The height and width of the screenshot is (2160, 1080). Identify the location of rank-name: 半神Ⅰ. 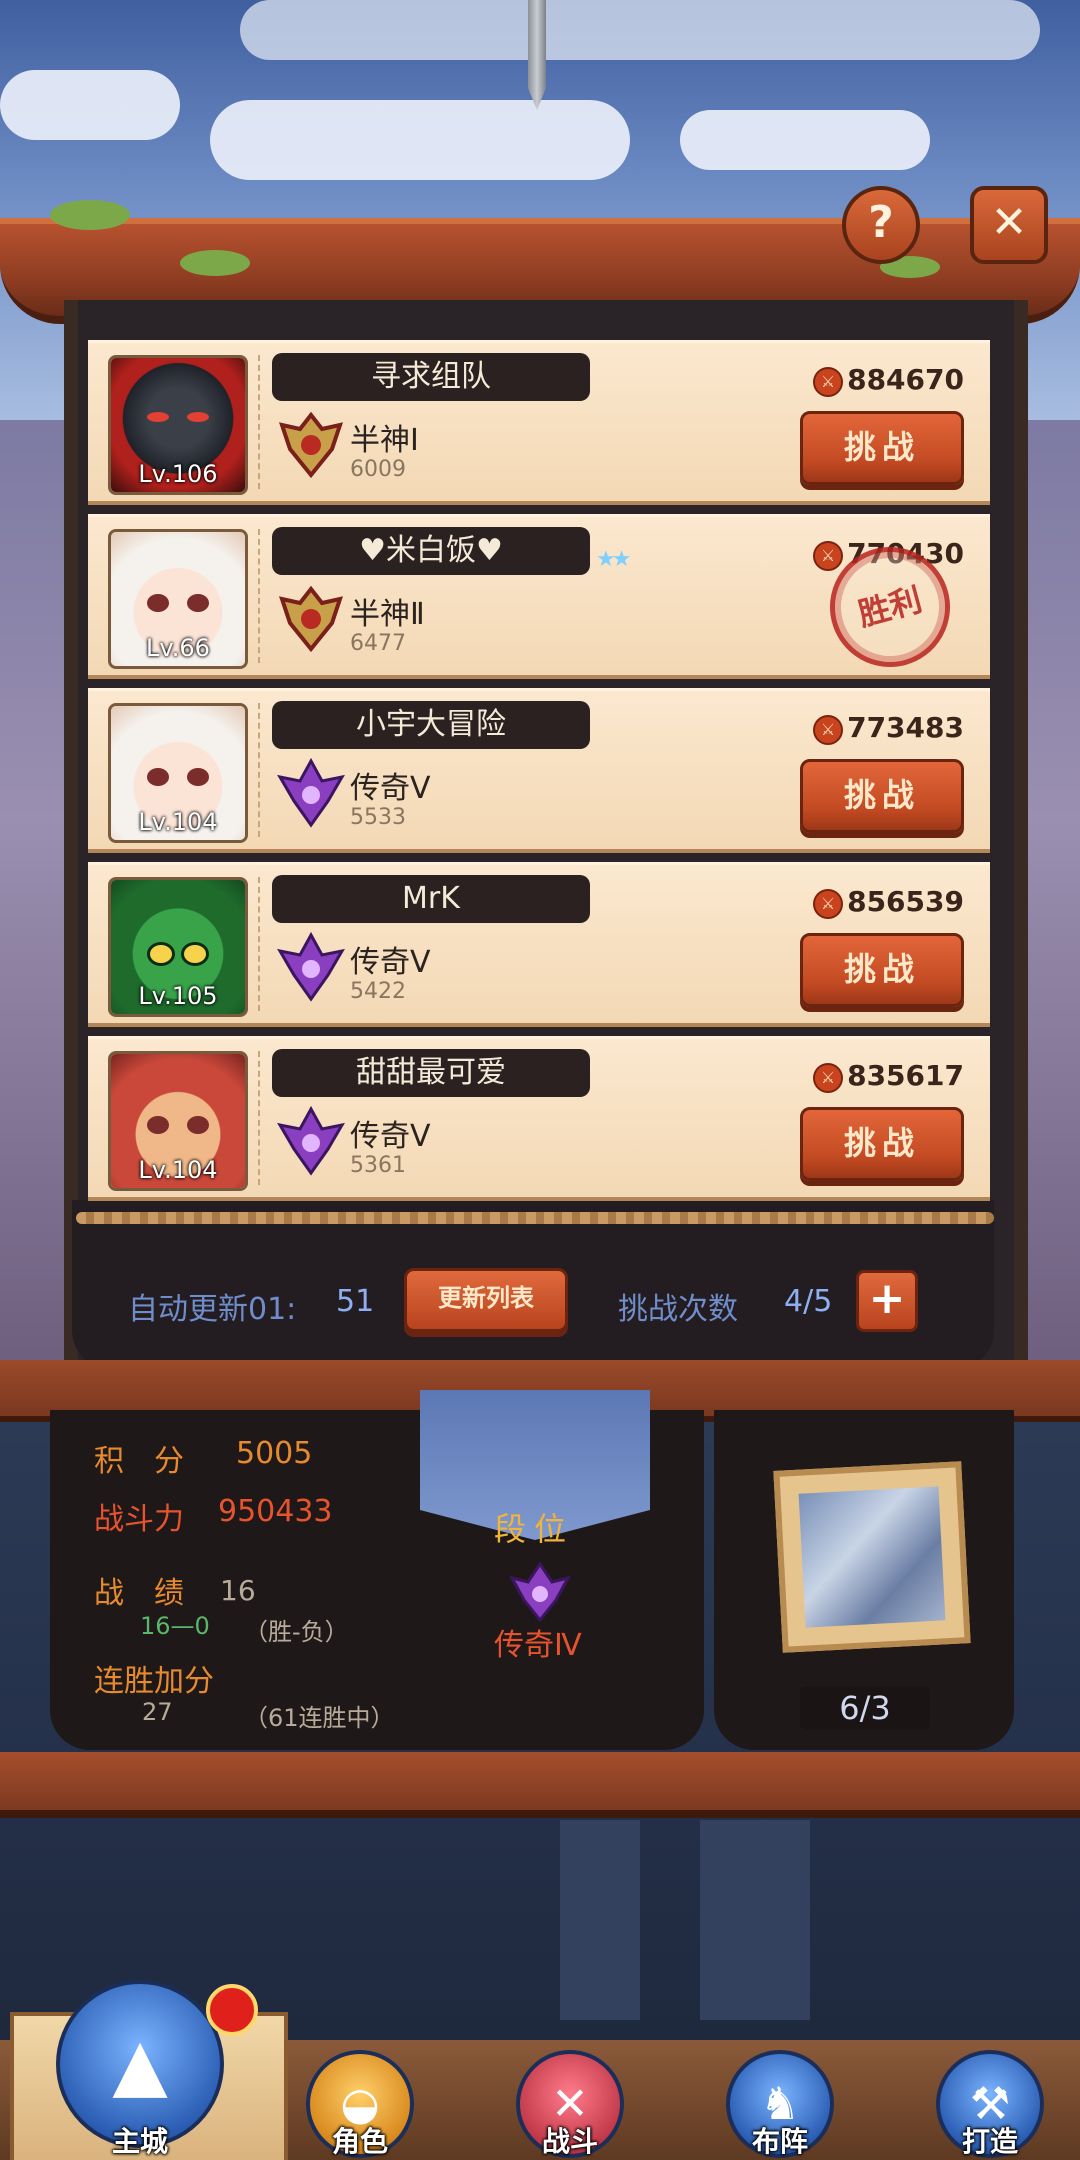
(384, 440).